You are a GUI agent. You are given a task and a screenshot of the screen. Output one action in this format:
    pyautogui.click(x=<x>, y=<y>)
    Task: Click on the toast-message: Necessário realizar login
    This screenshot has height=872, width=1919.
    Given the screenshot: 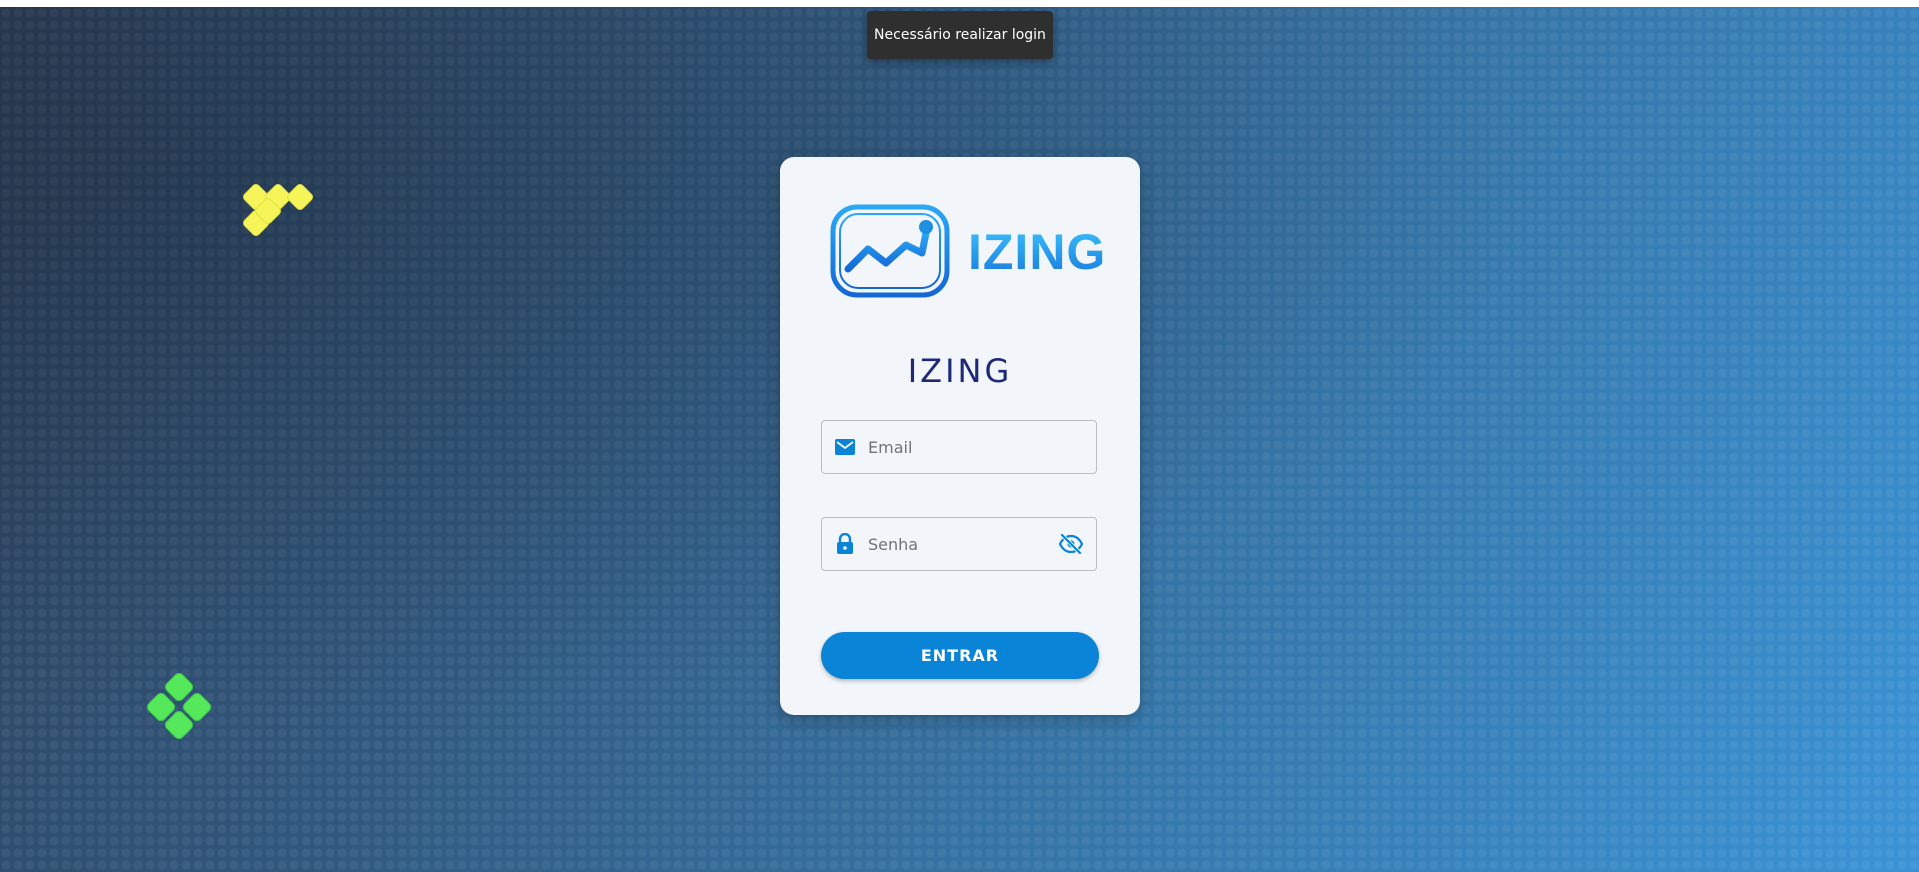 What is the action you would take?
    pyautogui.click(x=960, y=35)
    